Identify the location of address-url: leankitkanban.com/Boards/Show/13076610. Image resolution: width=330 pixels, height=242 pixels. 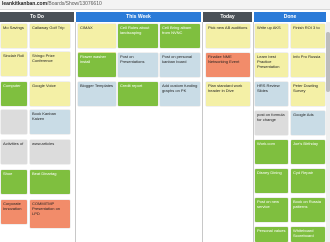
(52, 4).